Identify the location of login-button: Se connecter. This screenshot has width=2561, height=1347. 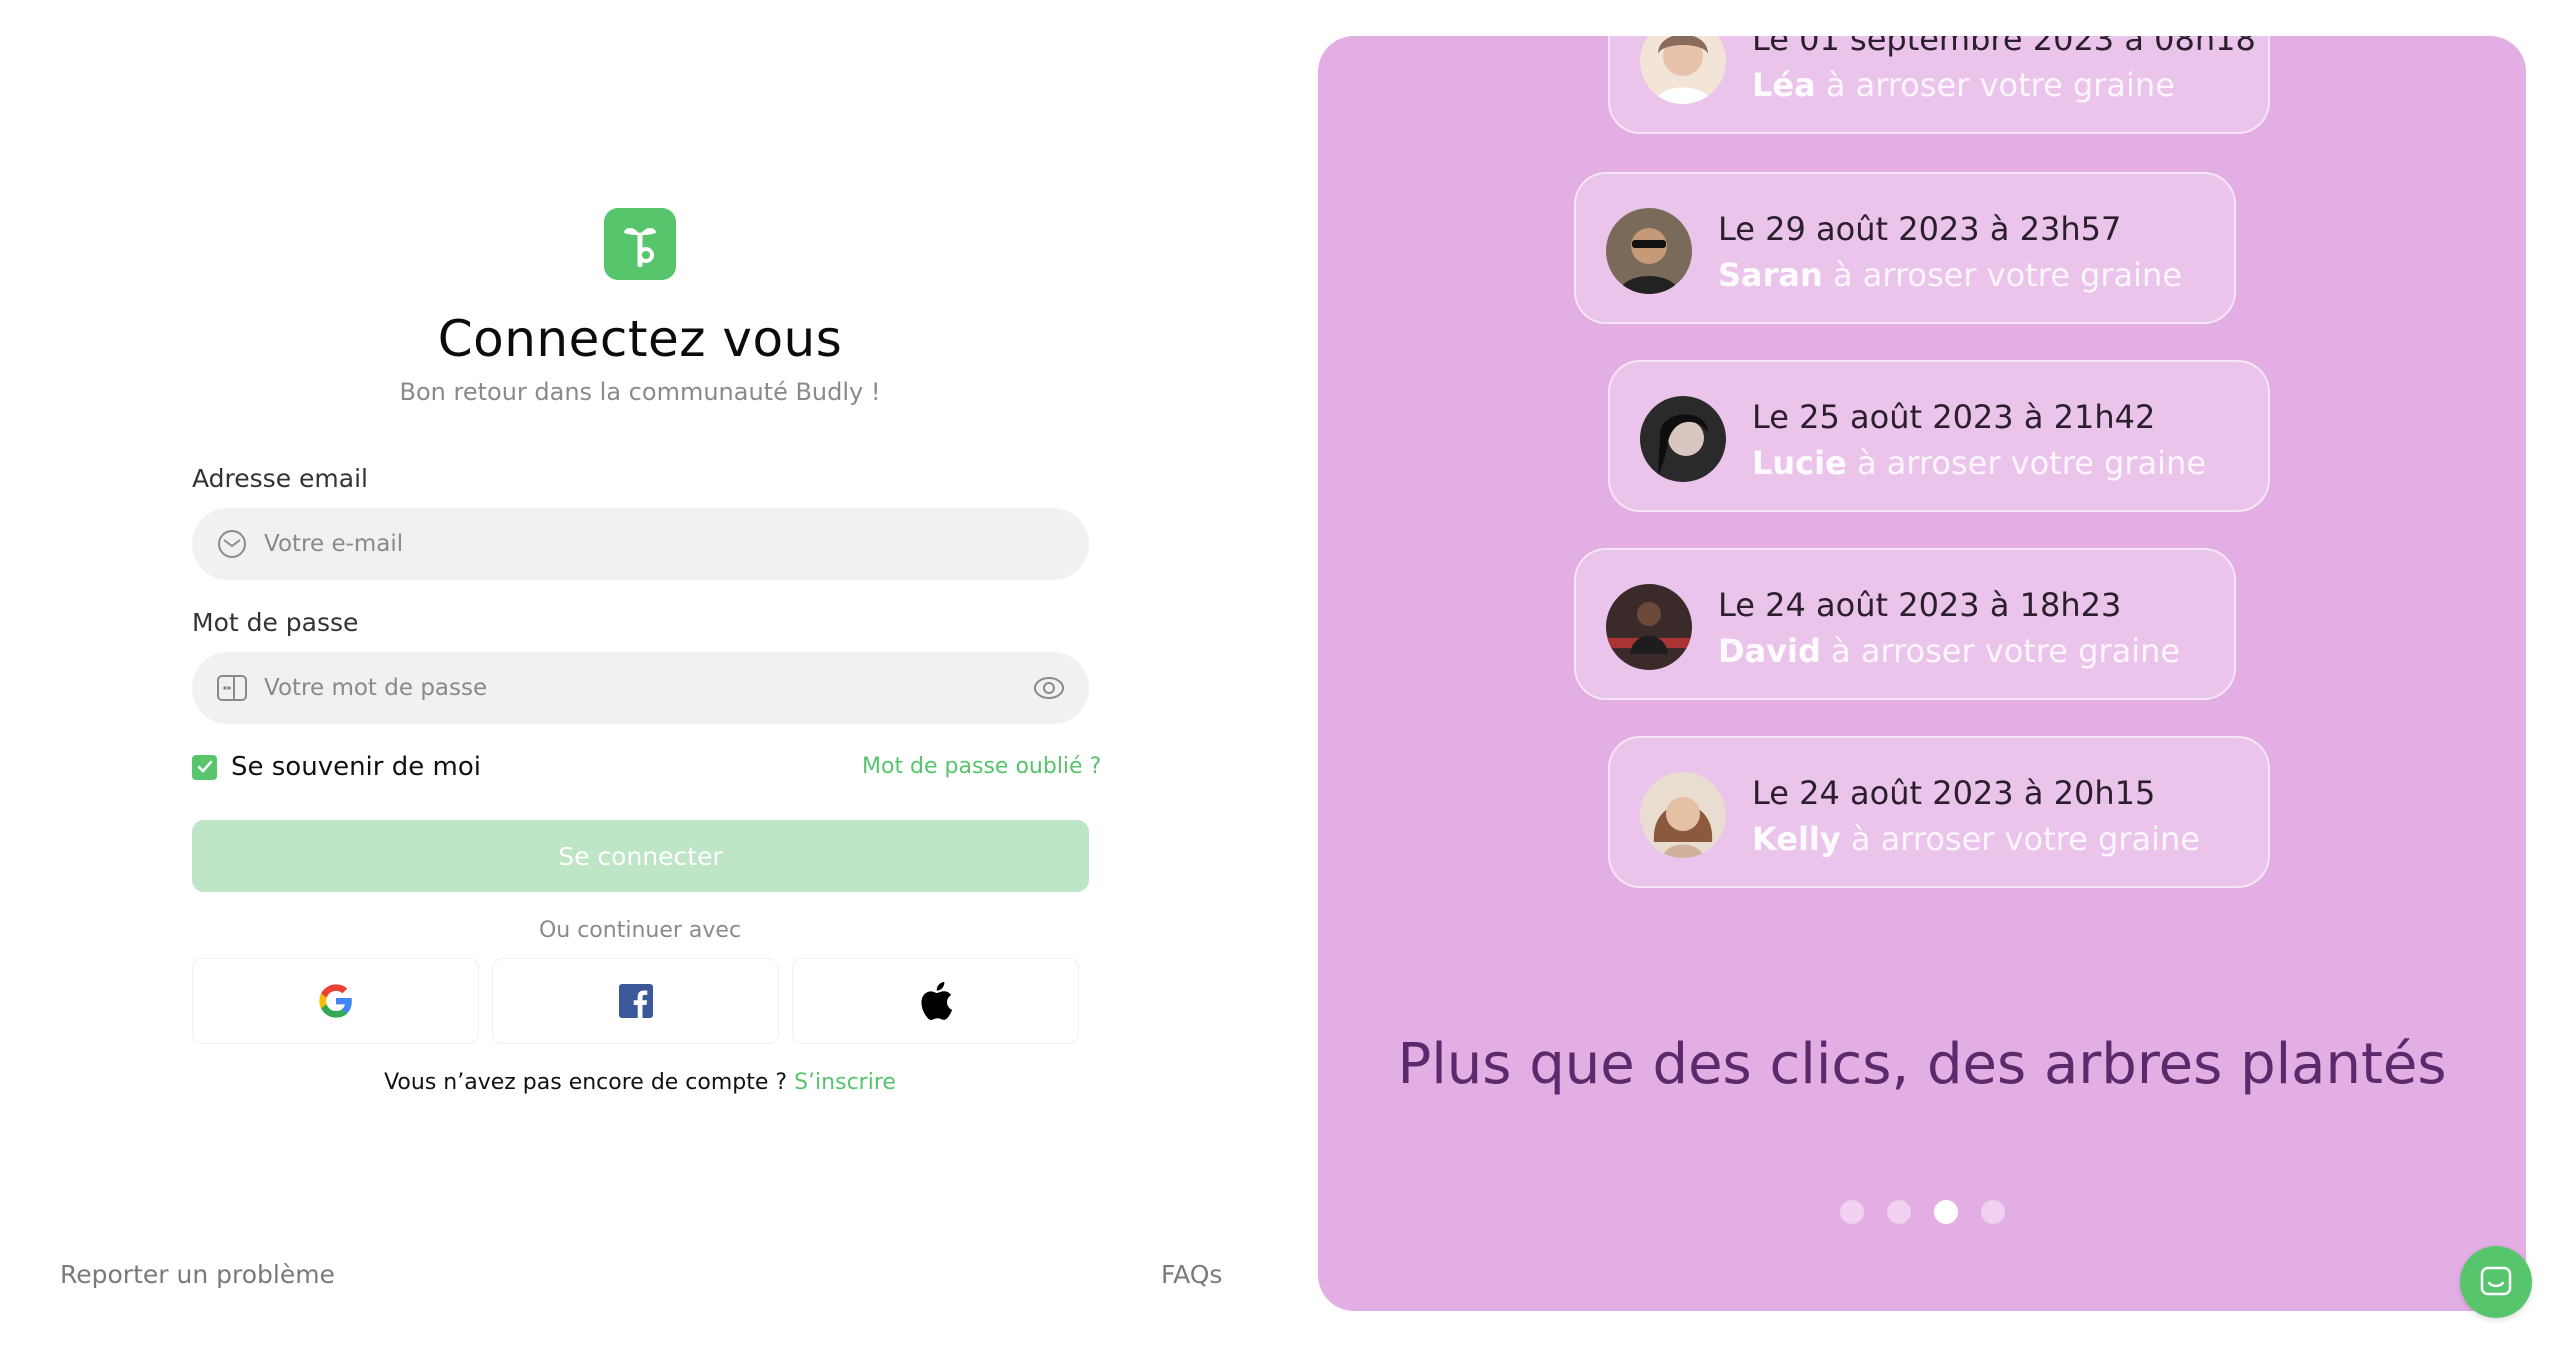
(640, 856).